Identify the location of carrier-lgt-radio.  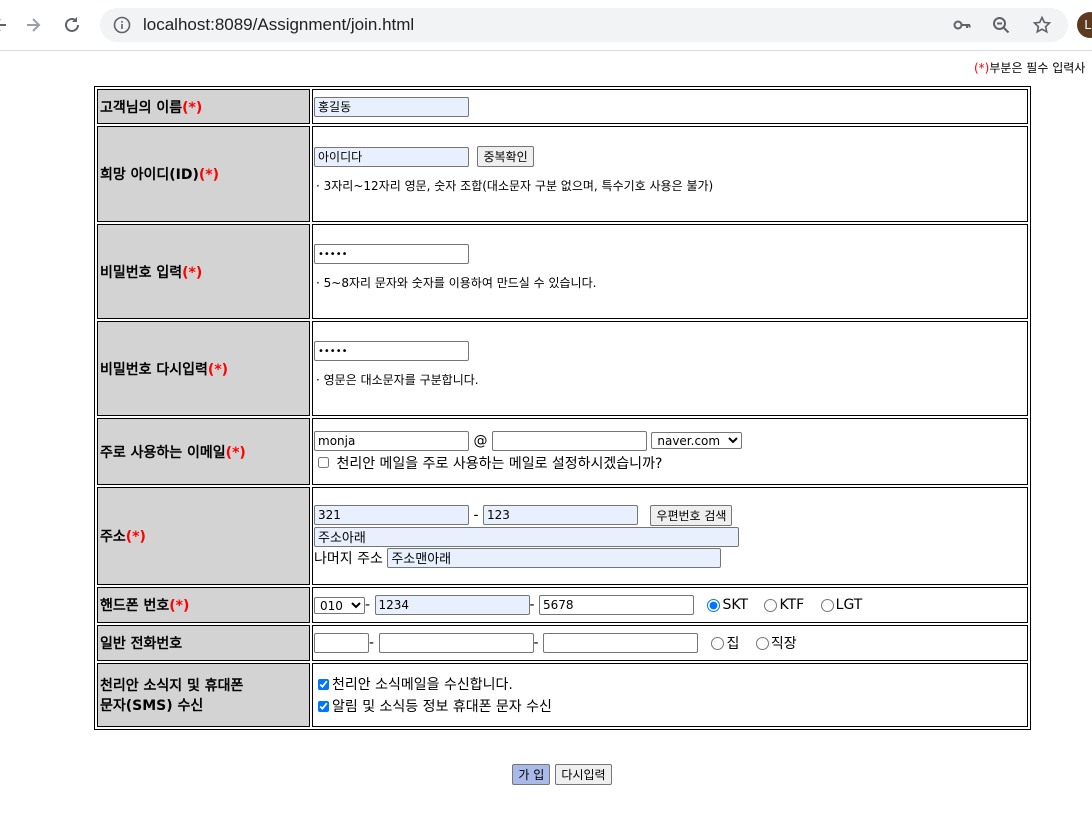
(827, 605).